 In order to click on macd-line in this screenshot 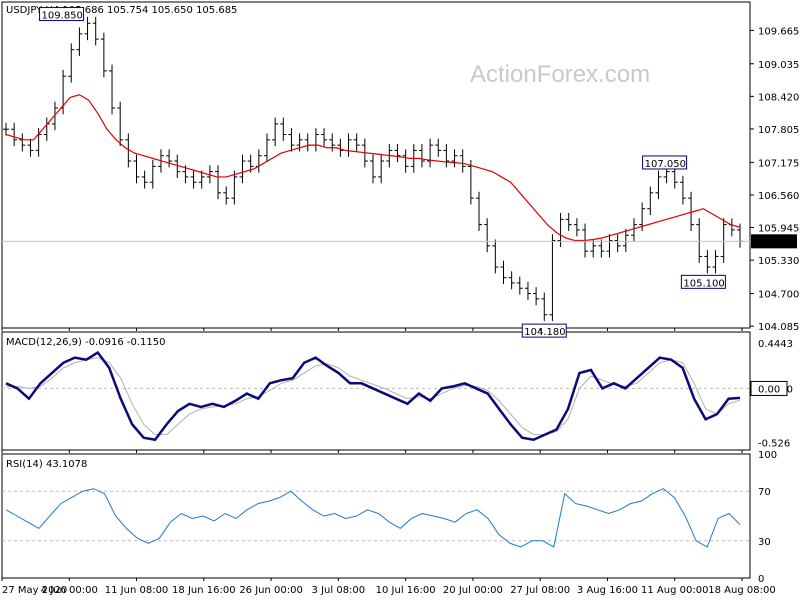, I will do `click(373, 396)`.